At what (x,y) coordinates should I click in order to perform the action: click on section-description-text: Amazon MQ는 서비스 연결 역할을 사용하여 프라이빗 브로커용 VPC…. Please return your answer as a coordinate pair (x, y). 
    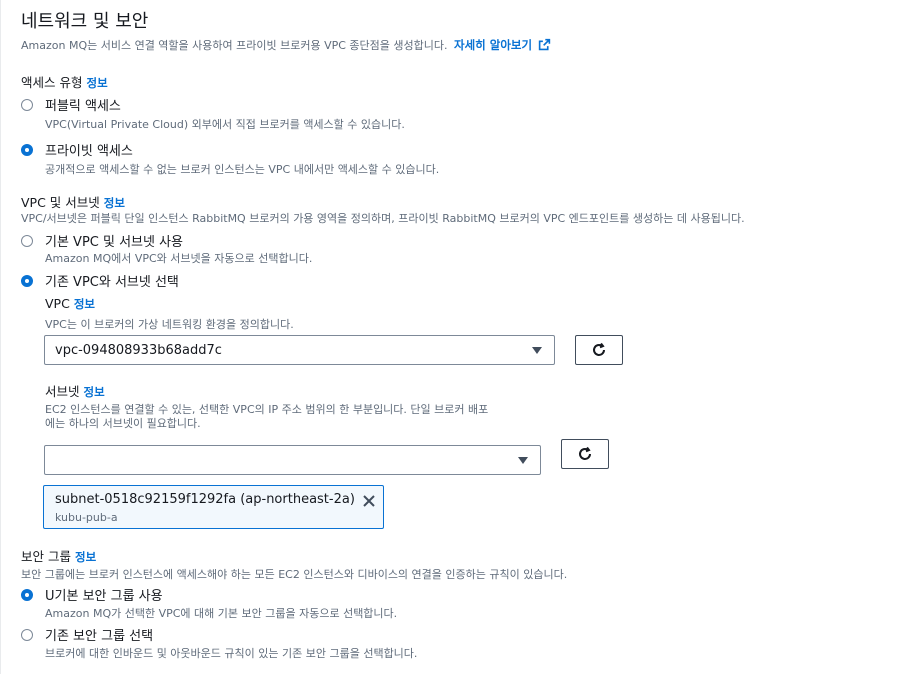
    Looking at the image, I should click on (234, 45).